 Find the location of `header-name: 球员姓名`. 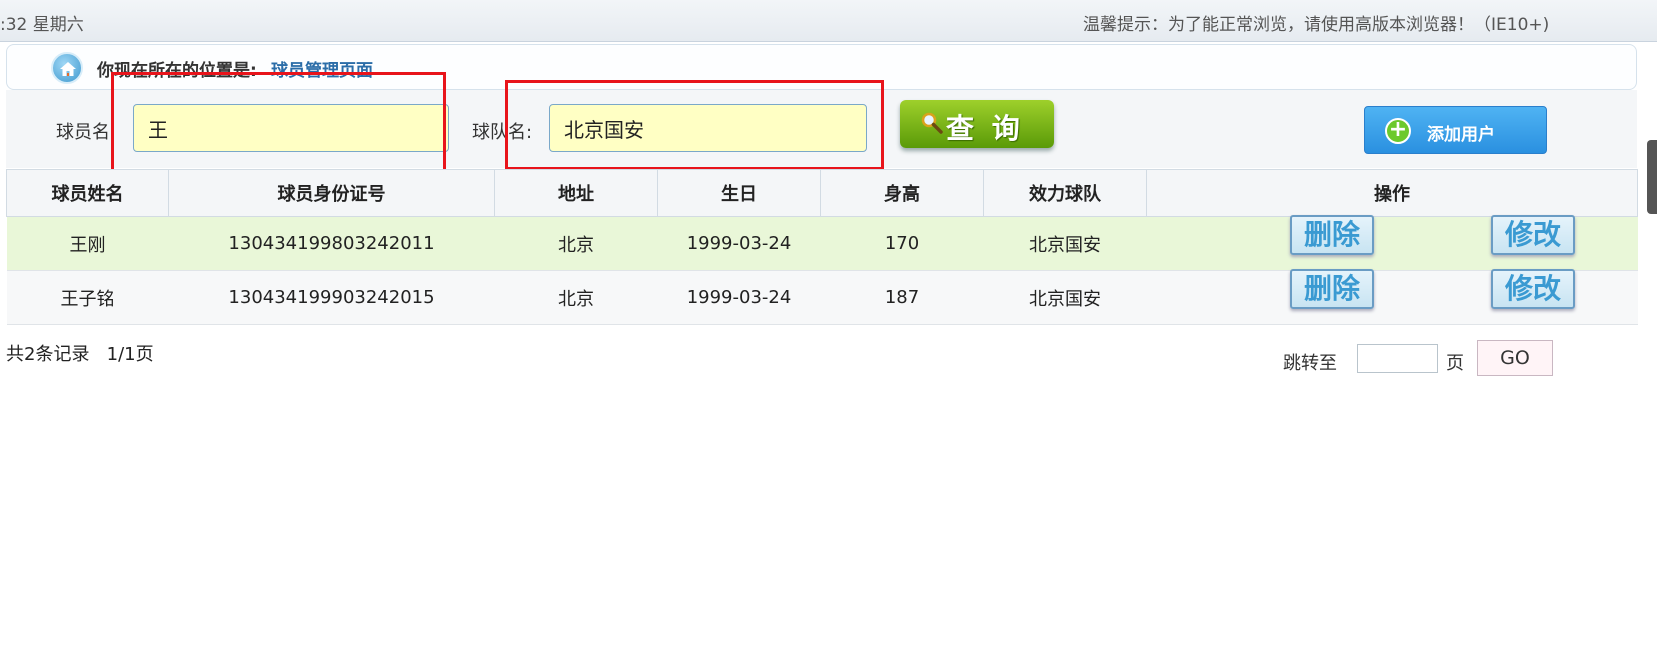

header-name: 球员姓名 is located at coordinates (87, 193).